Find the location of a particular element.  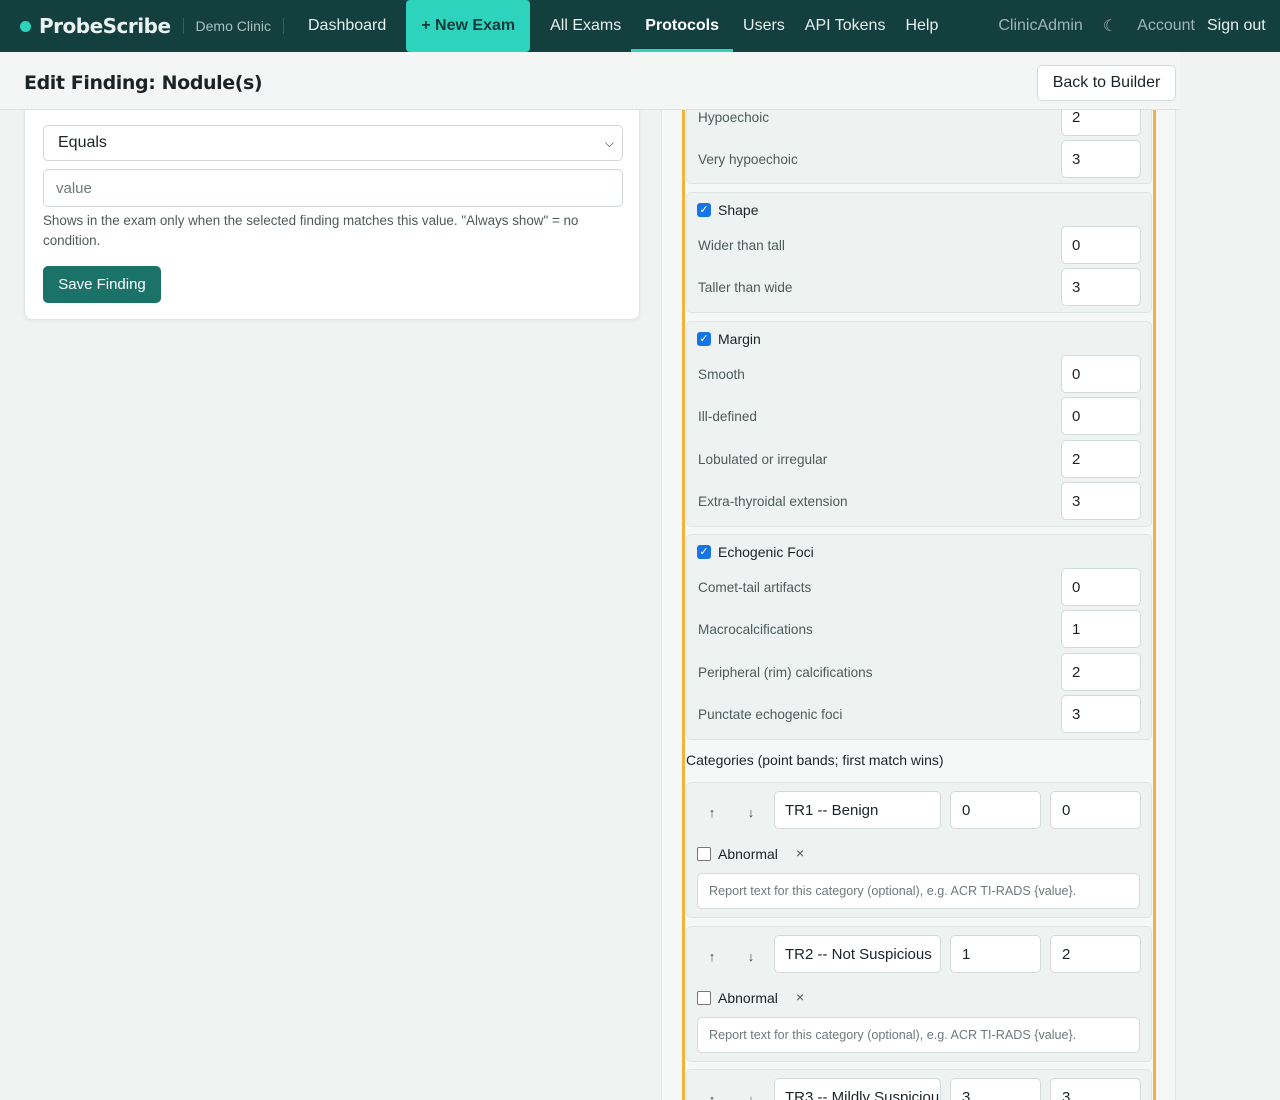

option-label: Macrocalcifications is located at coordinates (755, 629).